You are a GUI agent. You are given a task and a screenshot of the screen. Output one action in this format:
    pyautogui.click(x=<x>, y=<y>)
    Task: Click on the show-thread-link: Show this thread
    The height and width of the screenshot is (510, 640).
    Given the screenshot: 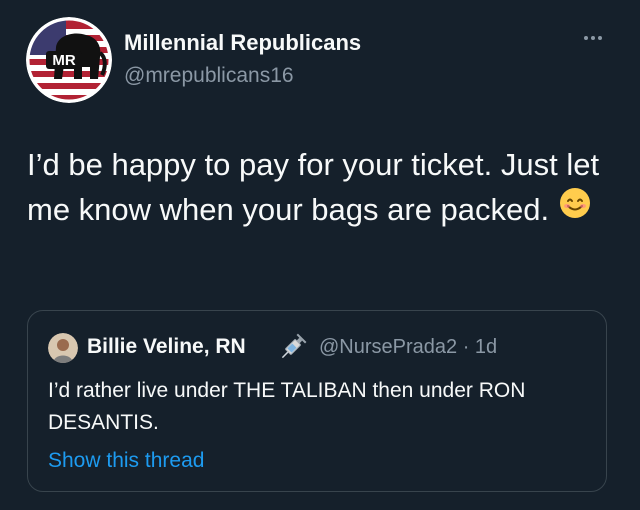 What is the action you would take?
    pyautogui.click(x=126, y=461)
    